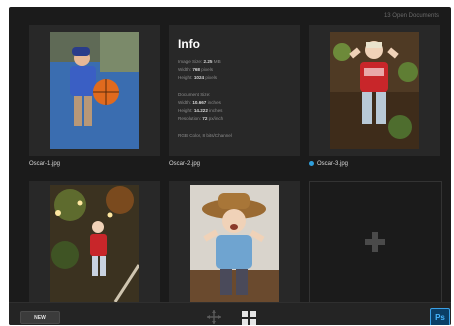 This screenshot has width=454, height=326. What do you see at coordinates (411, 16) in the screenshot?
I see `open-documents-count: 13 Open Documents` at bounding box center [411, 16].